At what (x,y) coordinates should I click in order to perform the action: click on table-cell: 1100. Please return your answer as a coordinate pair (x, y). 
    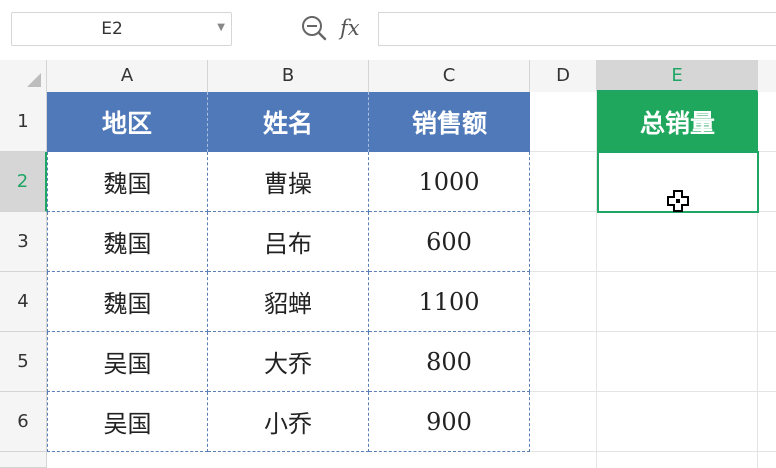
    Looking at the image, I should click on (449, 302).